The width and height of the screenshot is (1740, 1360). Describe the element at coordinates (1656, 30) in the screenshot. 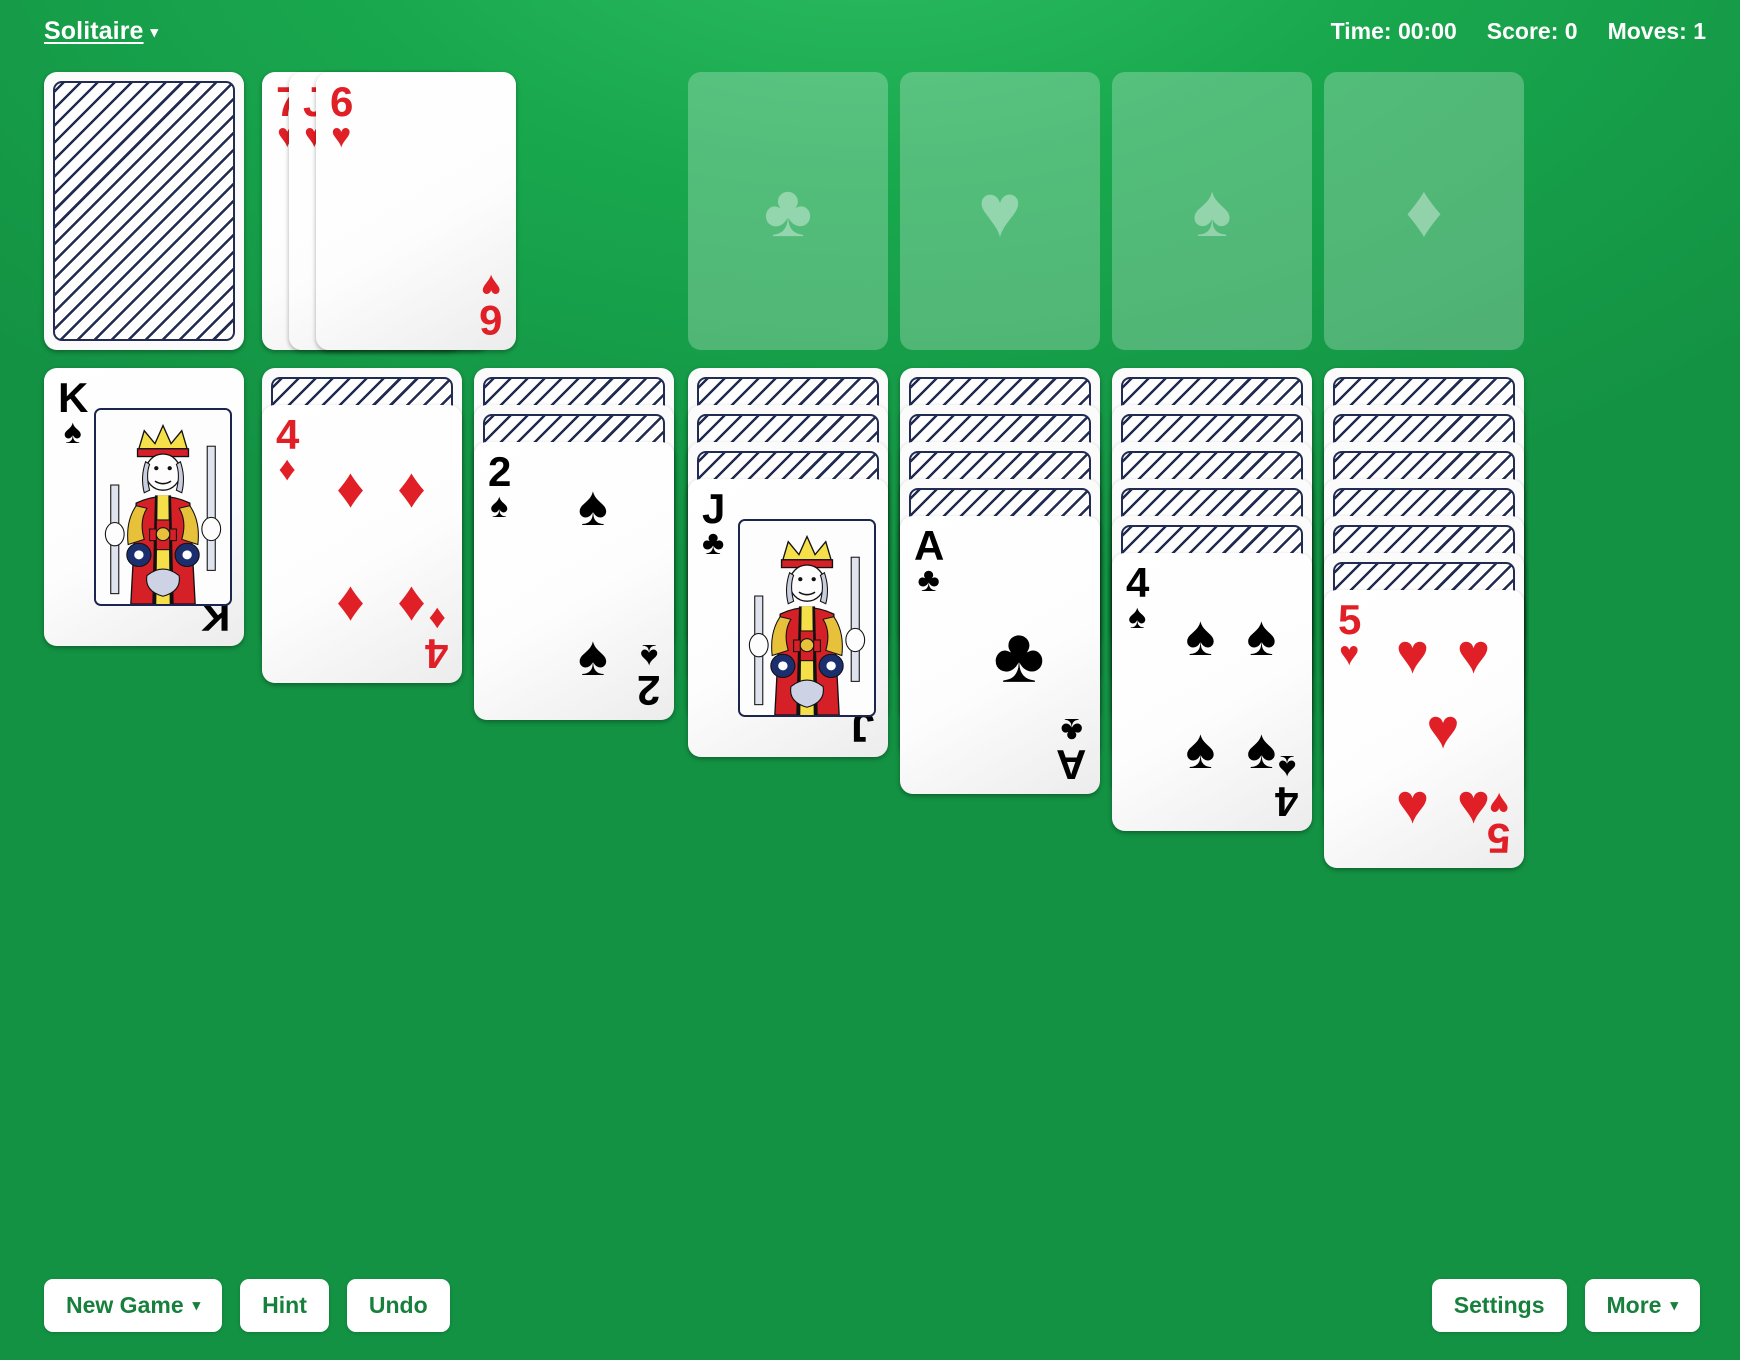

I see `moves-display: Moves: 1` at that location.